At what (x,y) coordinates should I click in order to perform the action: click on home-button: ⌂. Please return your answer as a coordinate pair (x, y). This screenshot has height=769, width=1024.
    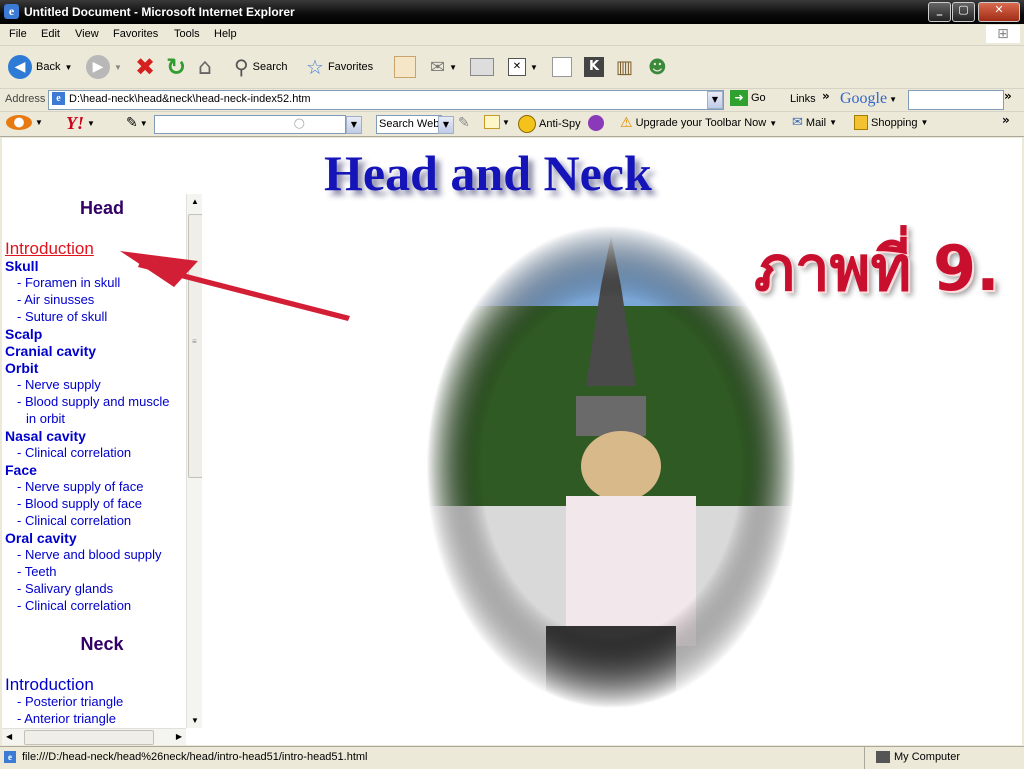
    Looking at the image, I should click on (205, 67).